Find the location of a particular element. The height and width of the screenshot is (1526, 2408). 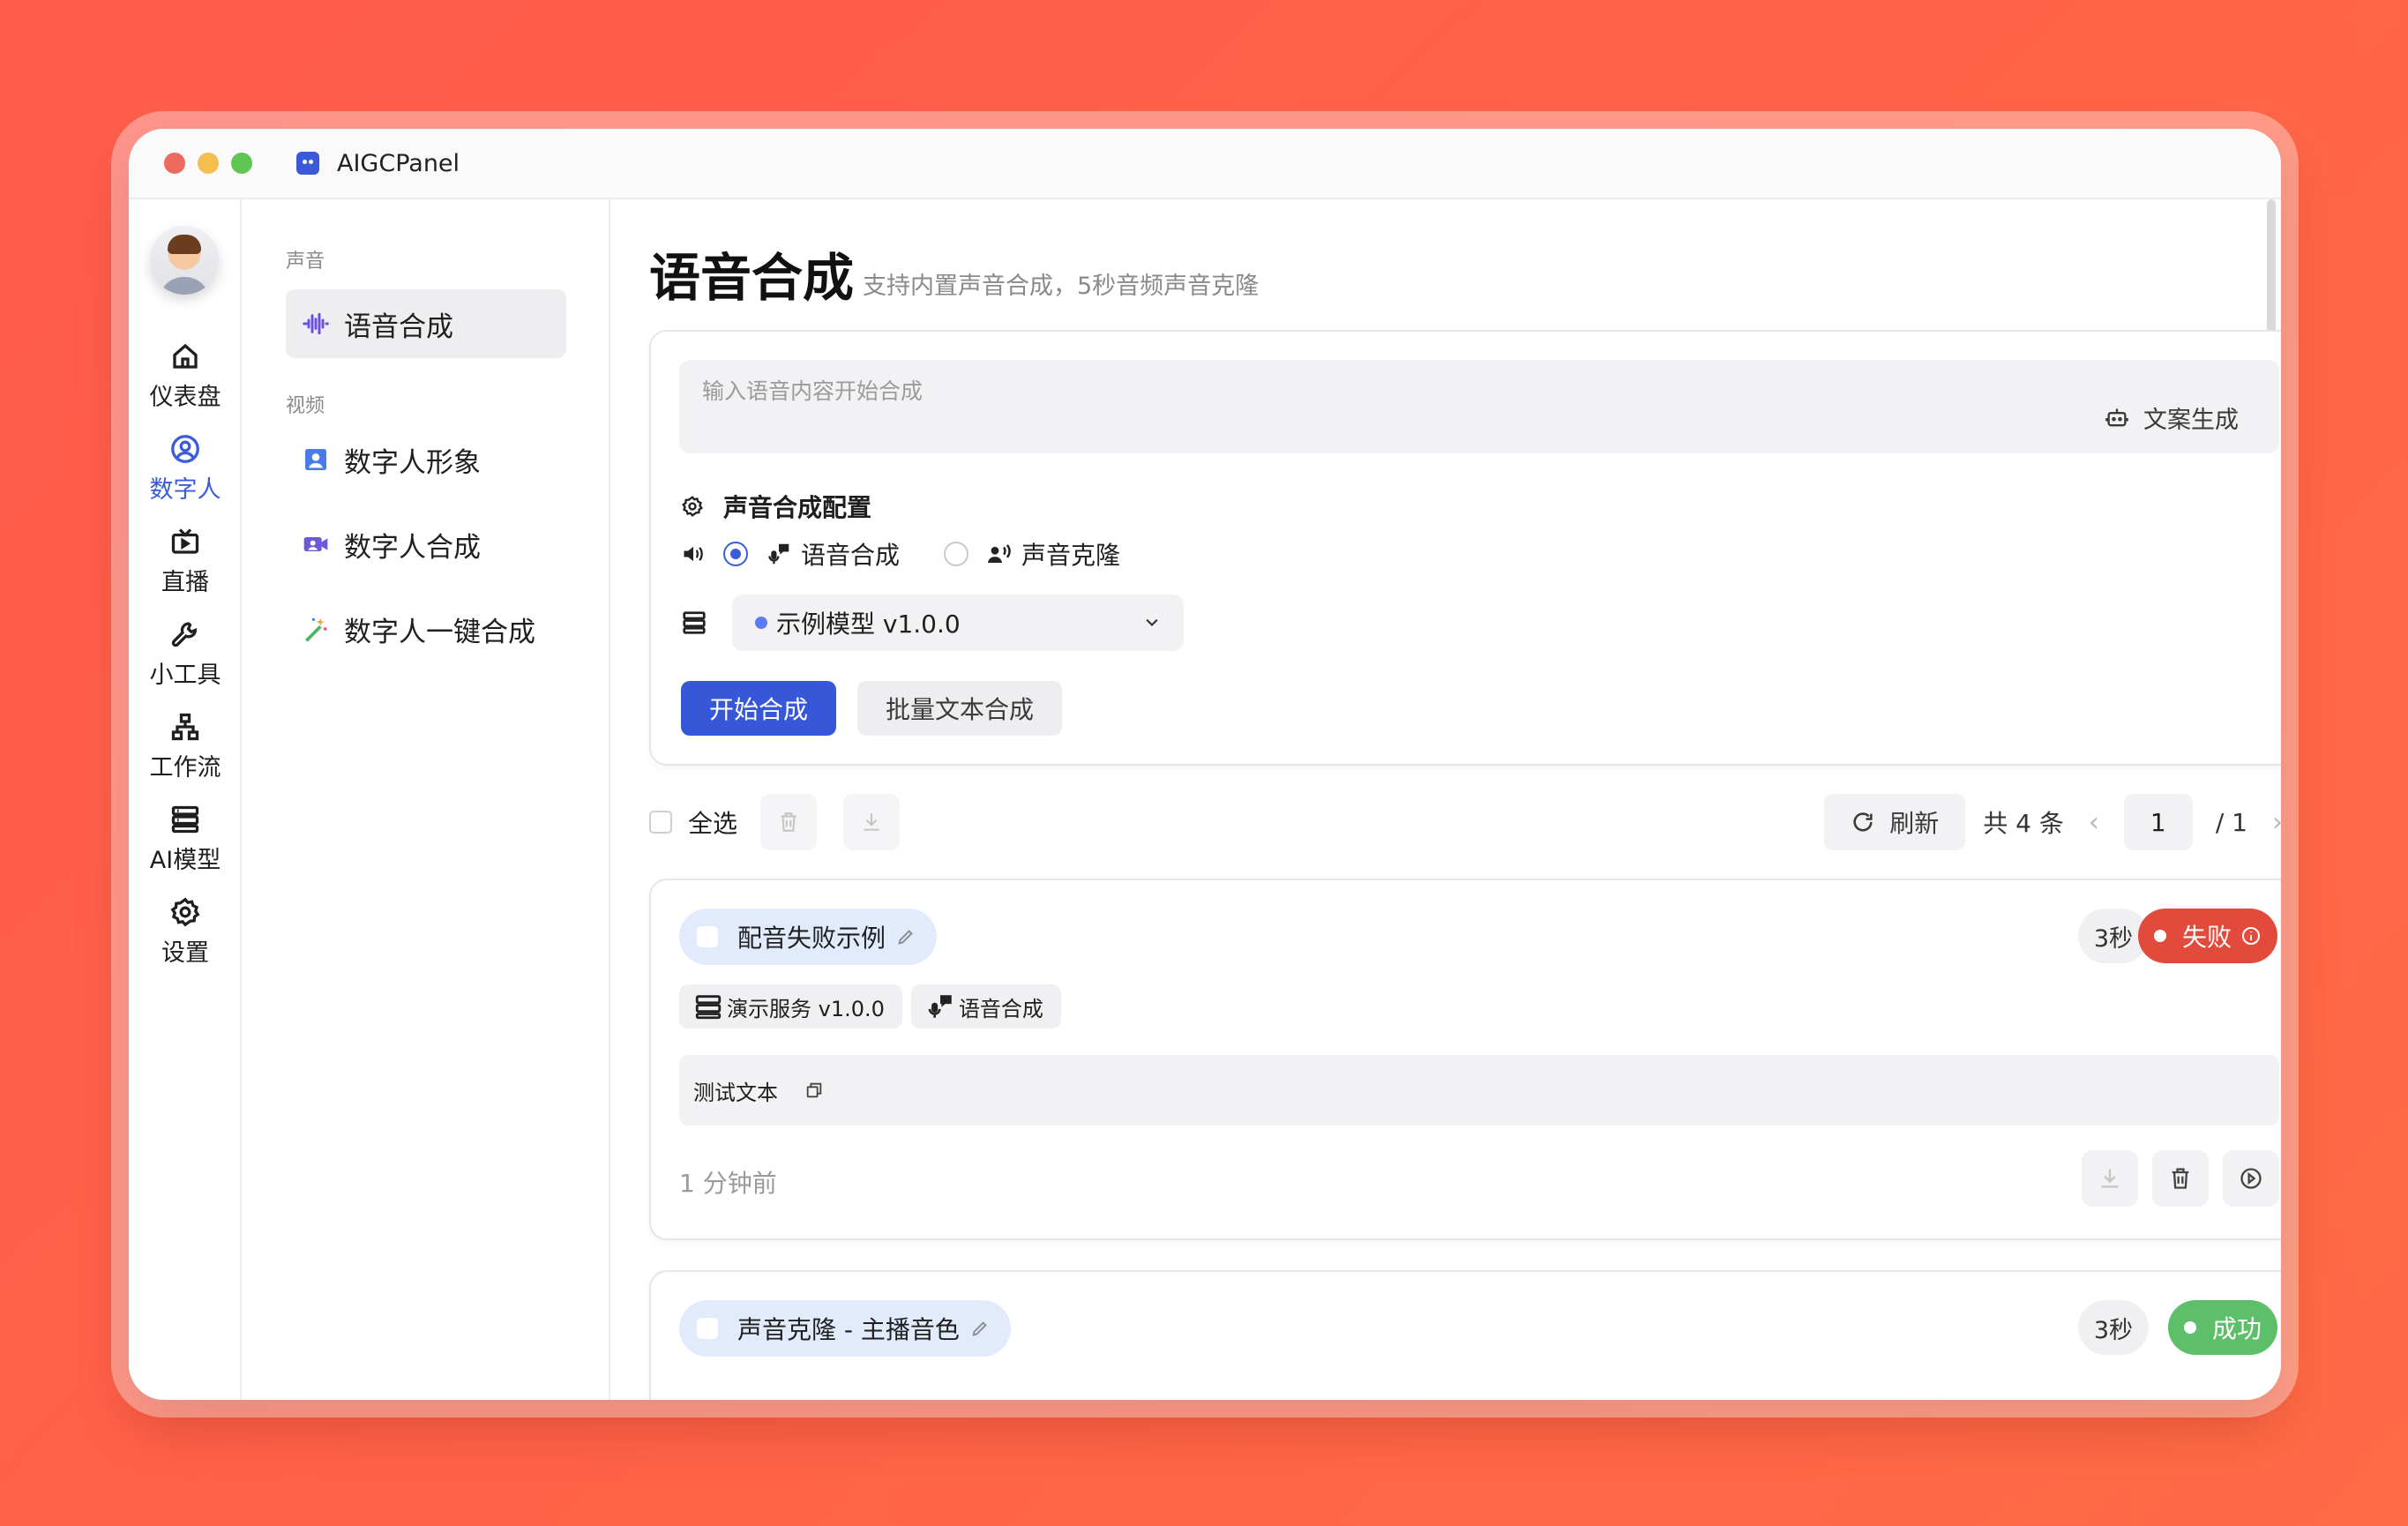

home-icon is located at coordinates (185, 356).